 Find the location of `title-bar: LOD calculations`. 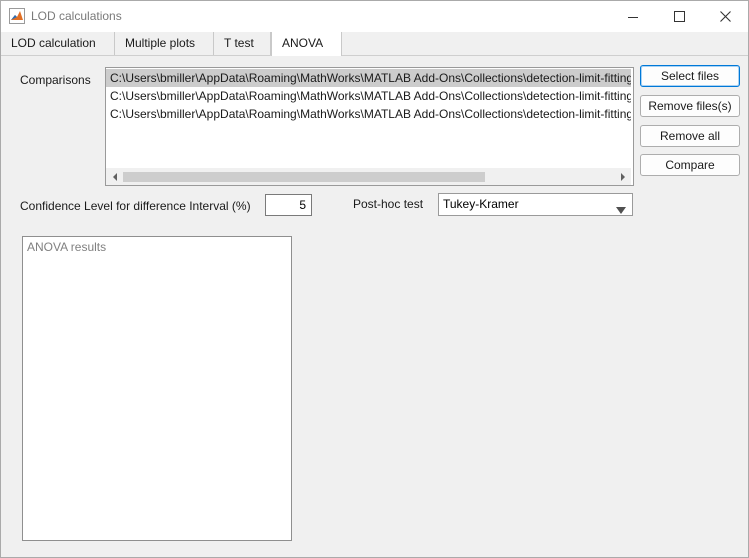

title-bar: LOD calculations is located at coordinates (374, 16).